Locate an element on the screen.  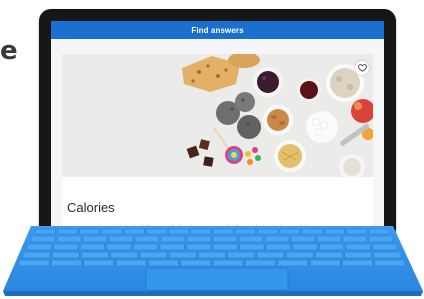
header-title: Find answers is located at coordinates (217, 30).